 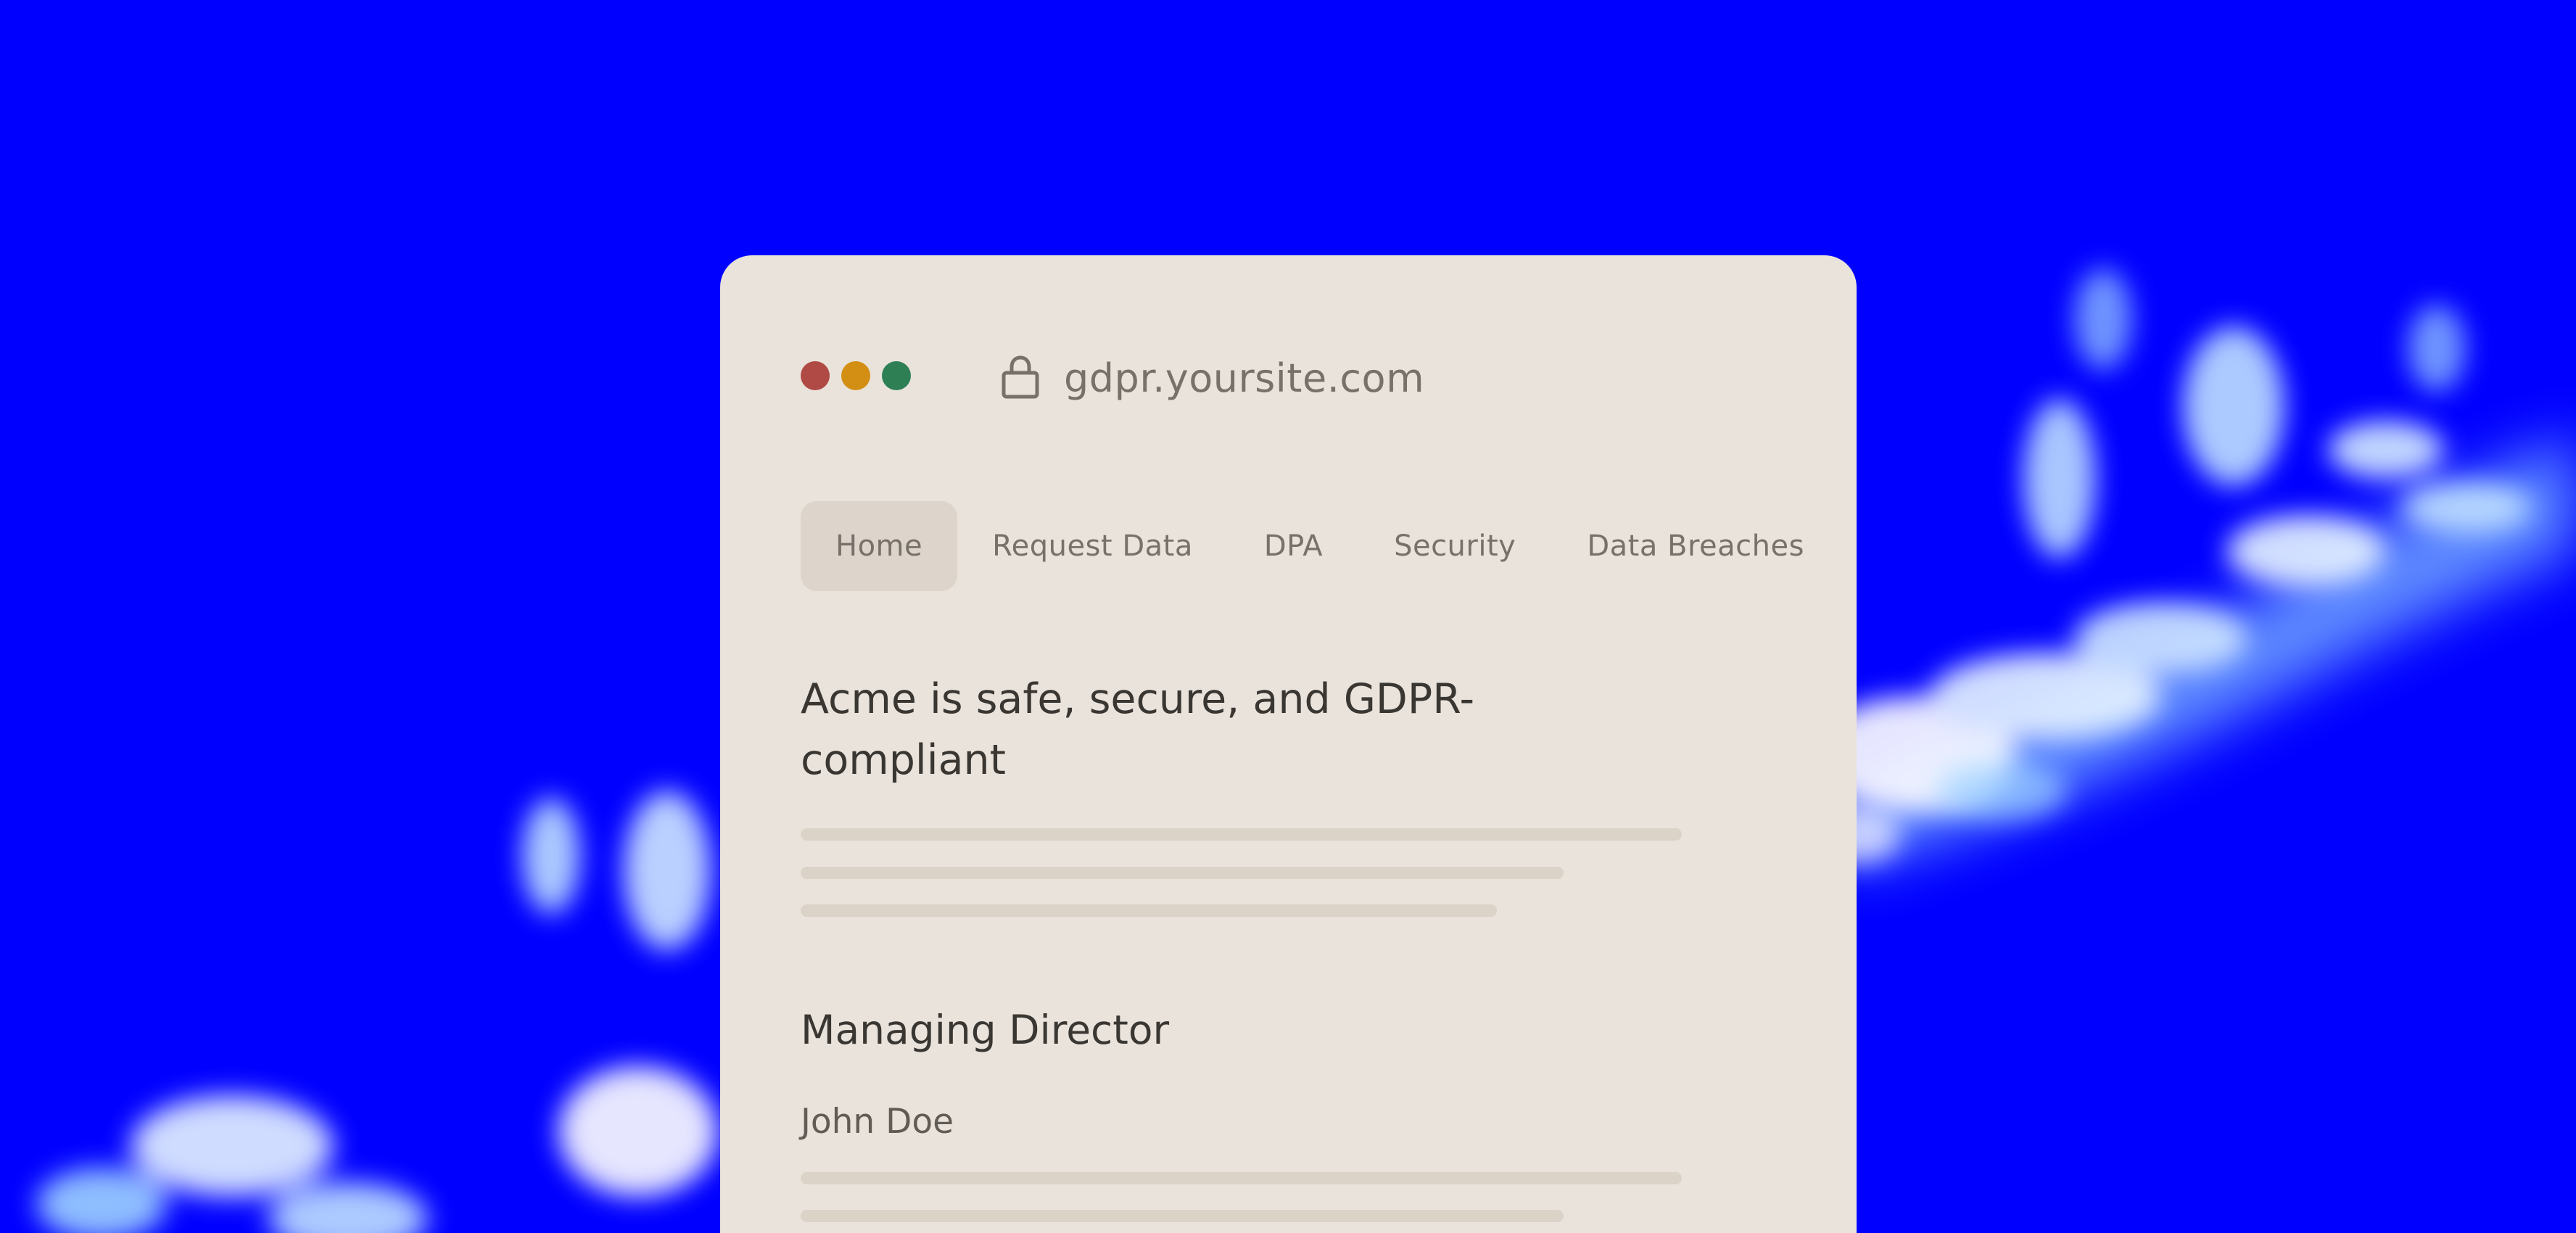 What do you see at coordinates (1244, 379) in the screenshot?
I see `address-bar-url: gdpr.yoursite.com` at bounding box center [1244, 379].